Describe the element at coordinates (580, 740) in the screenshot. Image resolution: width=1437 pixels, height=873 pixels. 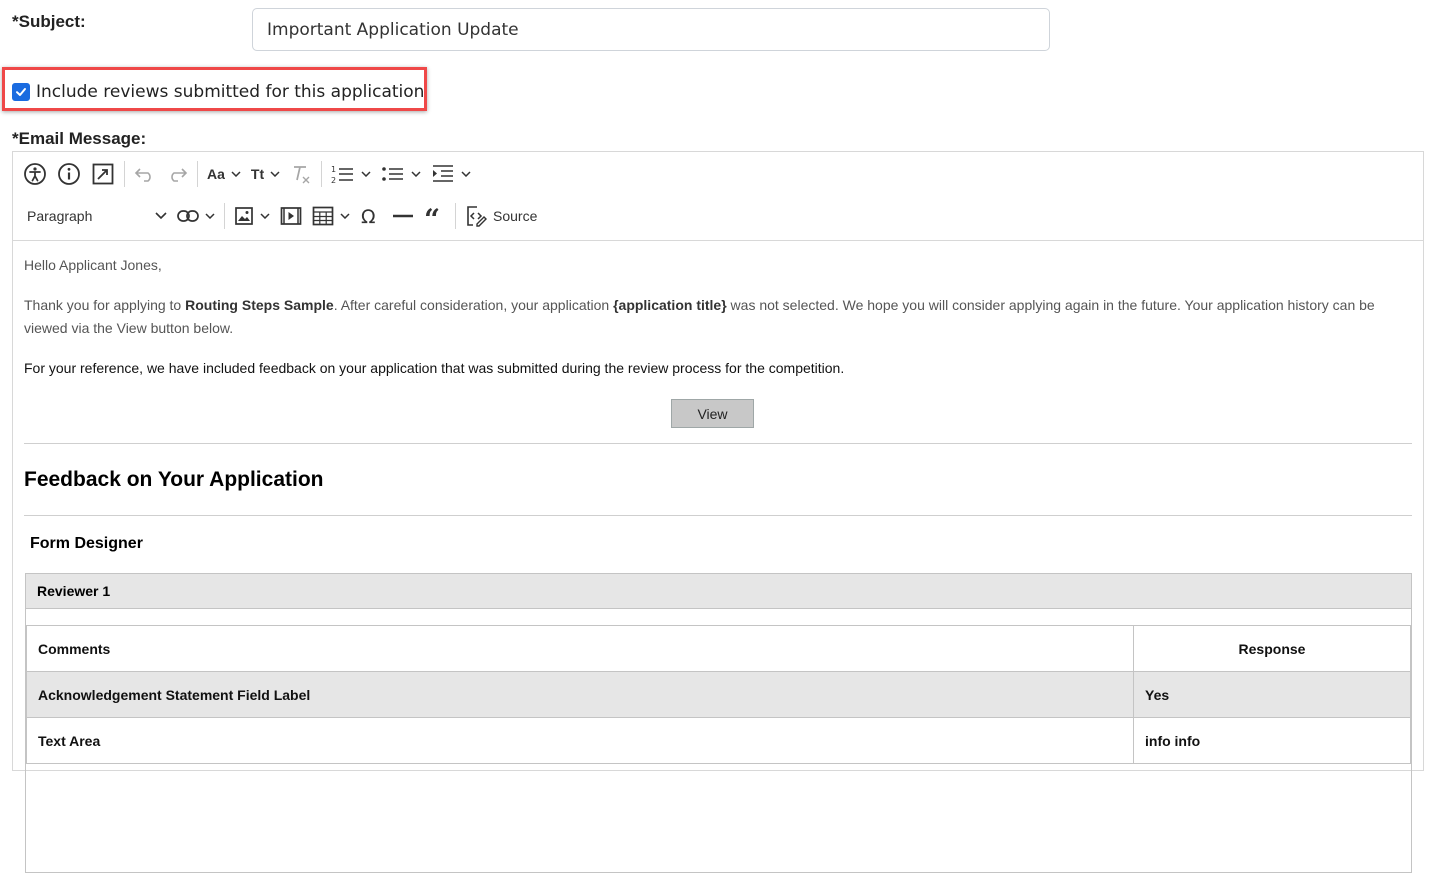
I see `table-cell: Text Area` at that location.